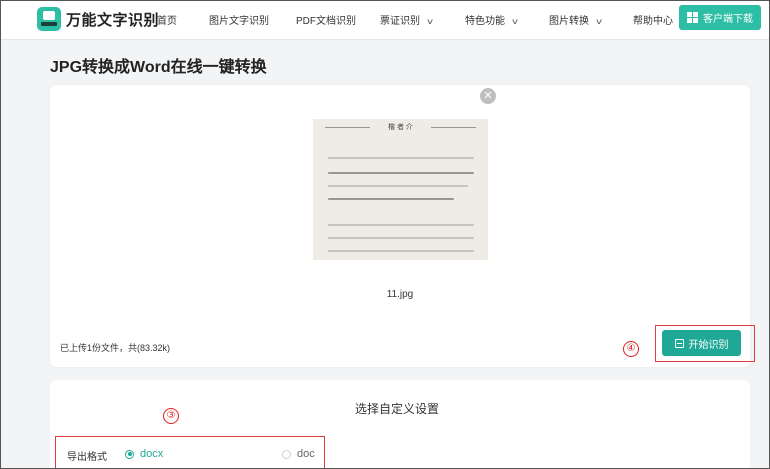 This screenshot has width=770, height=469. I want to click on upload-status: 已上传1份文件，共(83.32k), so click(115, 348).